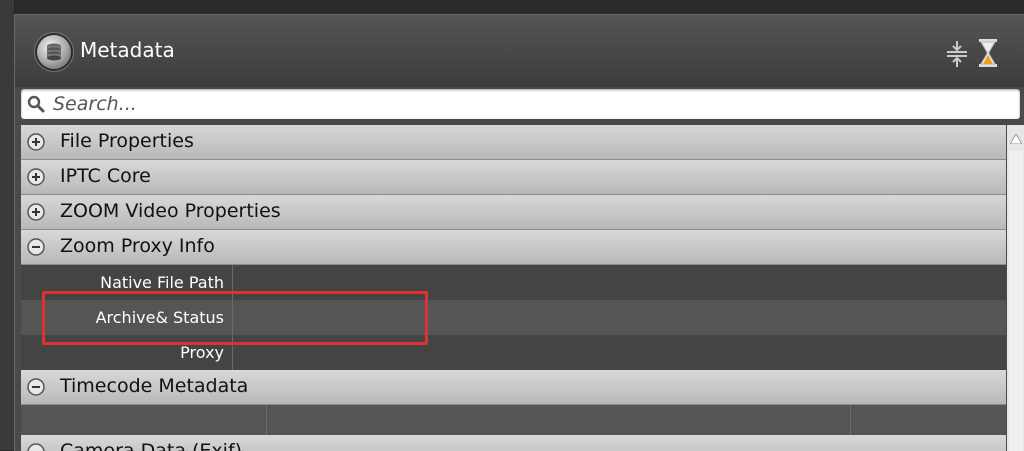  I want to click on scroll-up-icon, so click(1016, 138).